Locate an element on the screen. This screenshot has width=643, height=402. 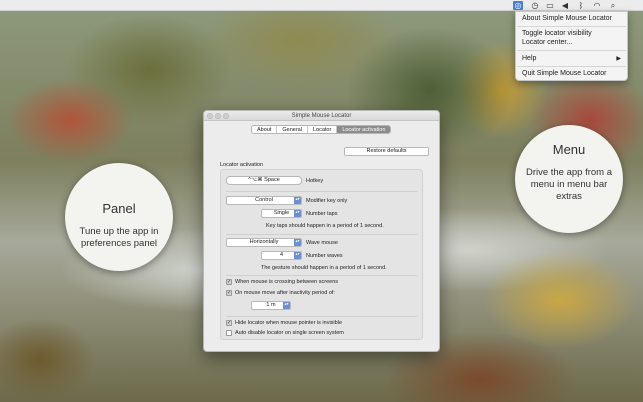
crossing-screens-label: When mouse is crossing between screens is located at coordinates (287, 282).